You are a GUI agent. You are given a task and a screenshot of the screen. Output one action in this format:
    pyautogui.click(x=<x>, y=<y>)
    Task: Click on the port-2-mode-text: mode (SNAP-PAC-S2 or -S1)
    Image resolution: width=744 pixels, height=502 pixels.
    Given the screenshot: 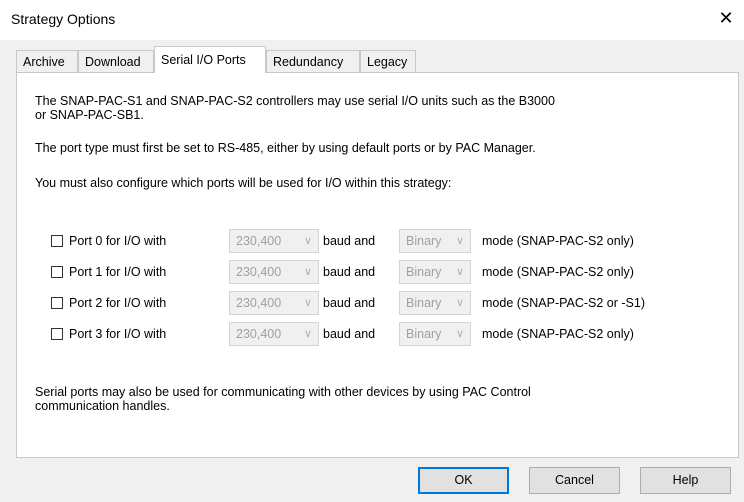 What is the action you would take?
    pyautogui.click(x=564, y=303)
    